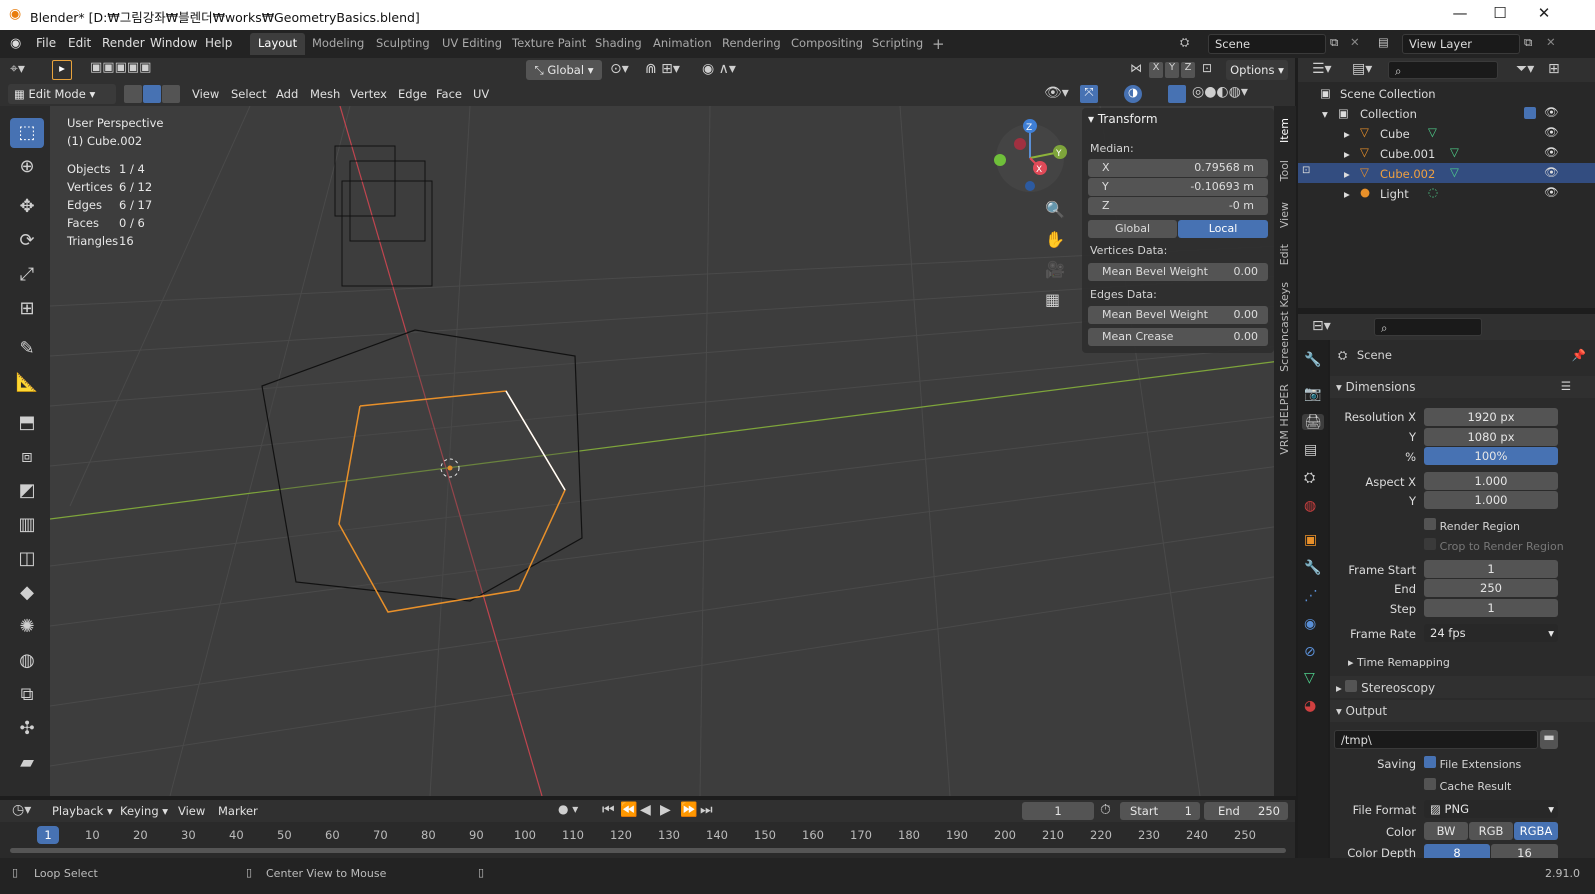 The height and width of the screenshot is (894, 1595). I want to click on shear-tool: ▰, so click(27, 763).